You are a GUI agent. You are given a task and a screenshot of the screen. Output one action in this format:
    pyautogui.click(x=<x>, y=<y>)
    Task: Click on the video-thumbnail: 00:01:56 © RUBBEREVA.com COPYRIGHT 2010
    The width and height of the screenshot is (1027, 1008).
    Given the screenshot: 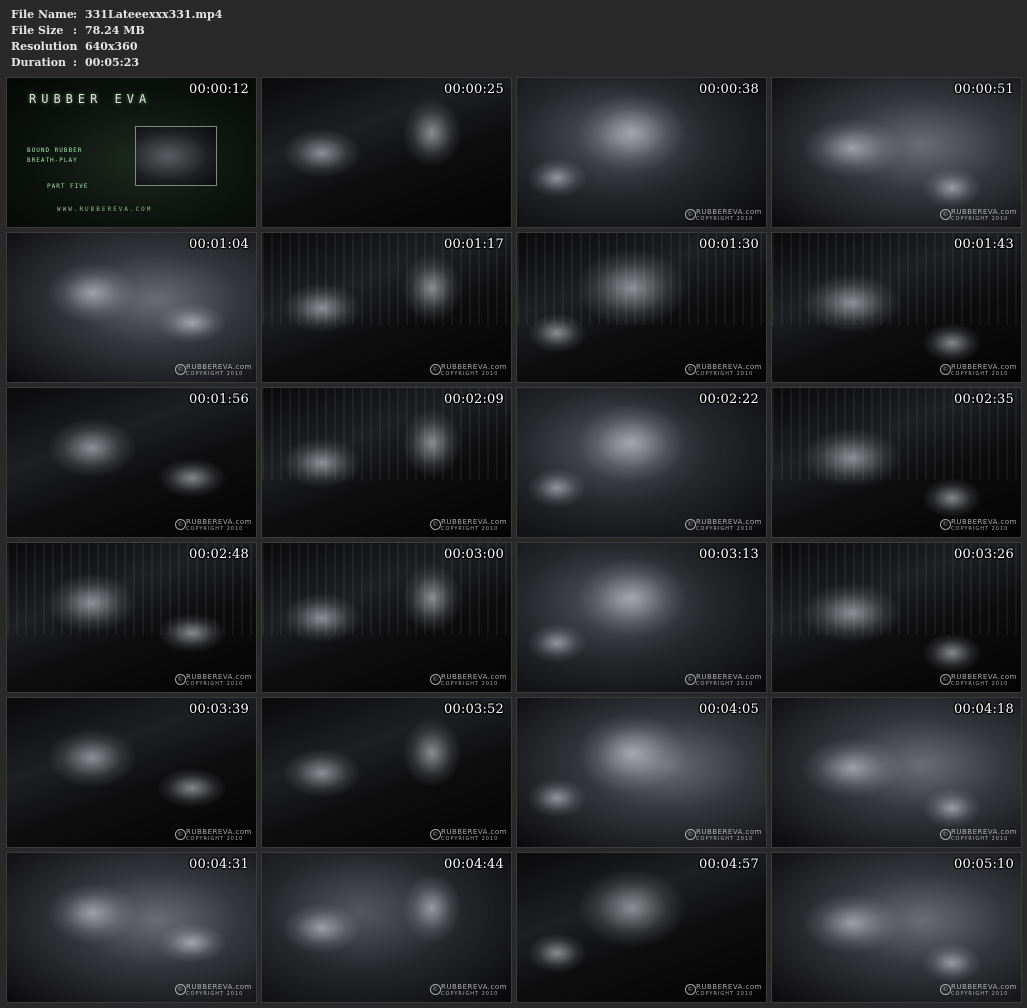 What is the action you would take?
    pyautogui.click(x=131, y=462)
    